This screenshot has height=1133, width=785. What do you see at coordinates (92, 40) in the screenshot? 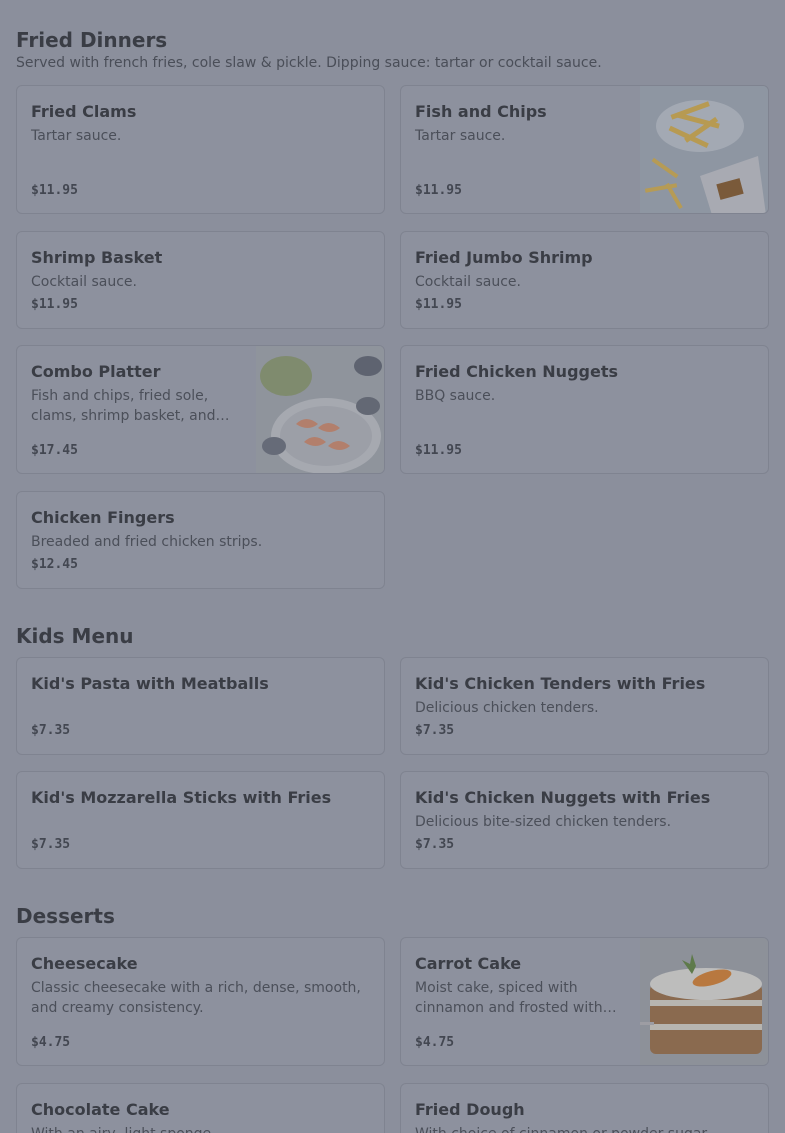
I see `section-title-fried-dinners: Fried Dinners` at bounding box center [92, 40].